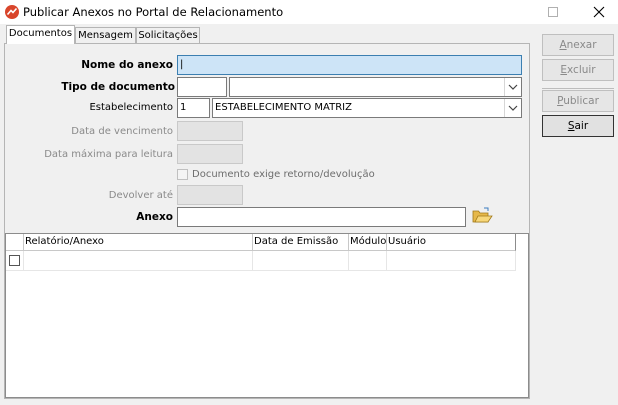 The height and width of the screenshot is (405, 618). Describe the element at coordinates (581, 70) in the screenshot. I see `button-label: xcluir` at that location.